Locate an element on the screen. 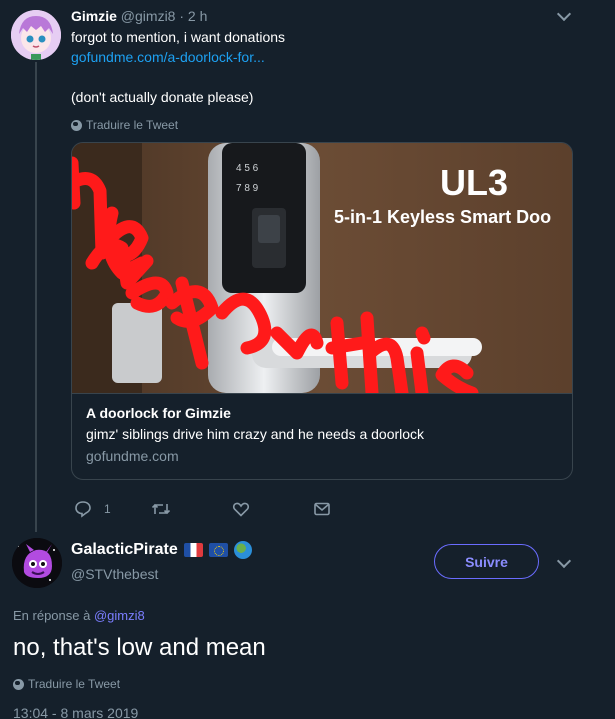 The width and height of the screenshot is (615, 719). gimzie-avatar is located at coordinates (36, 35).